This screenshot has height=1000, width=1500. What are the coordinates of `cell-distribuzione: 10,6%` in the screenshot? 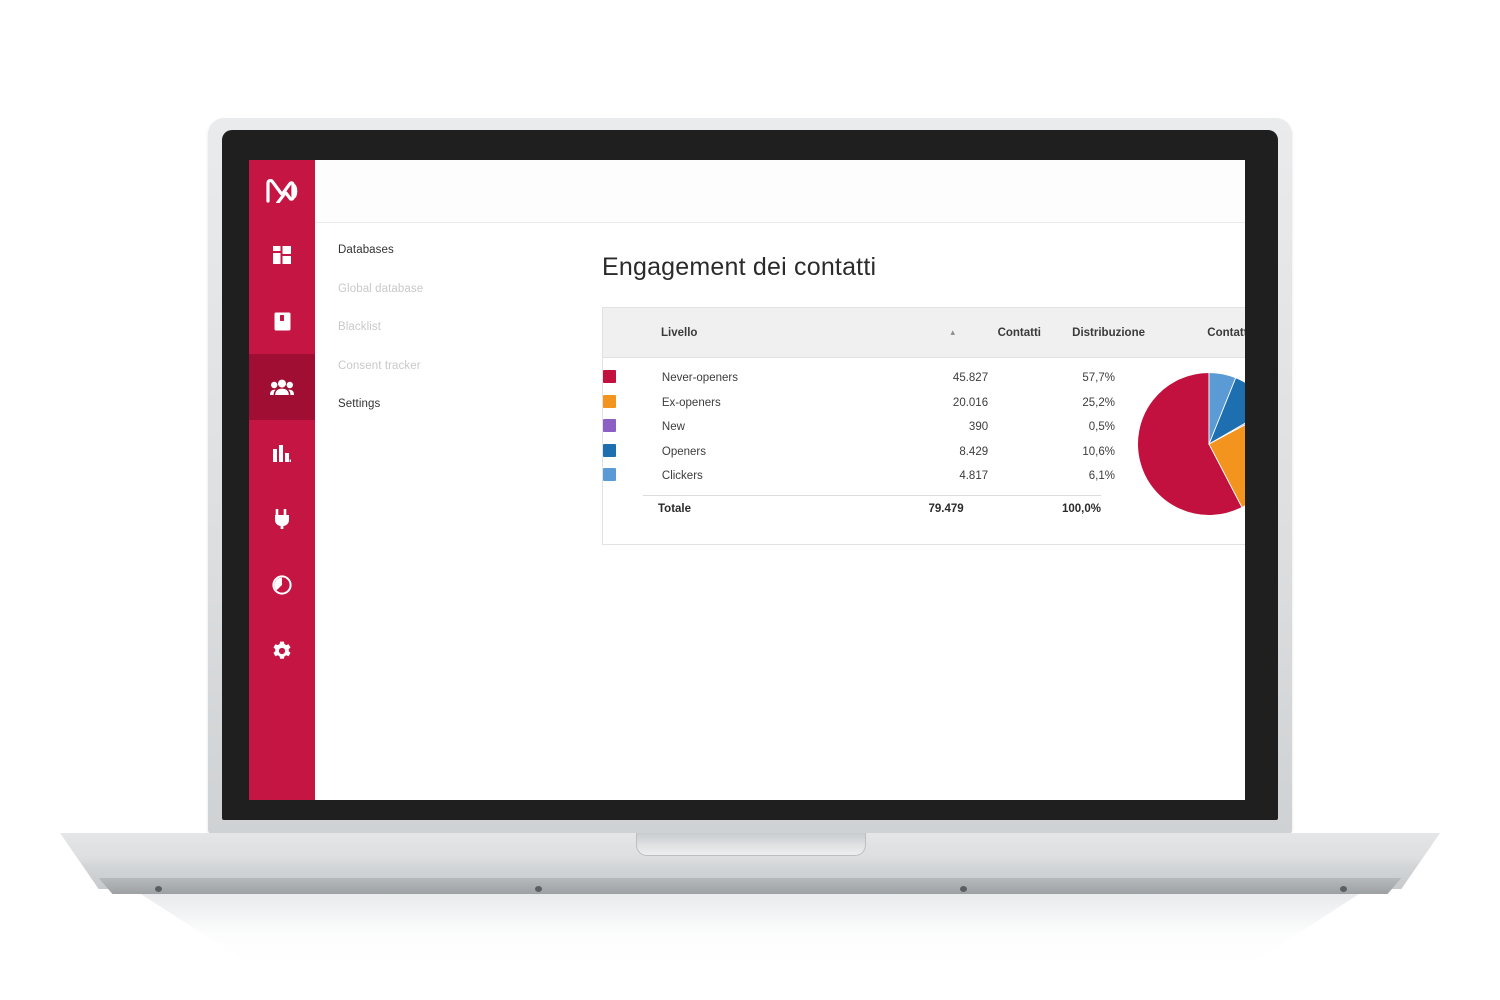 It's located at (1098, 451).